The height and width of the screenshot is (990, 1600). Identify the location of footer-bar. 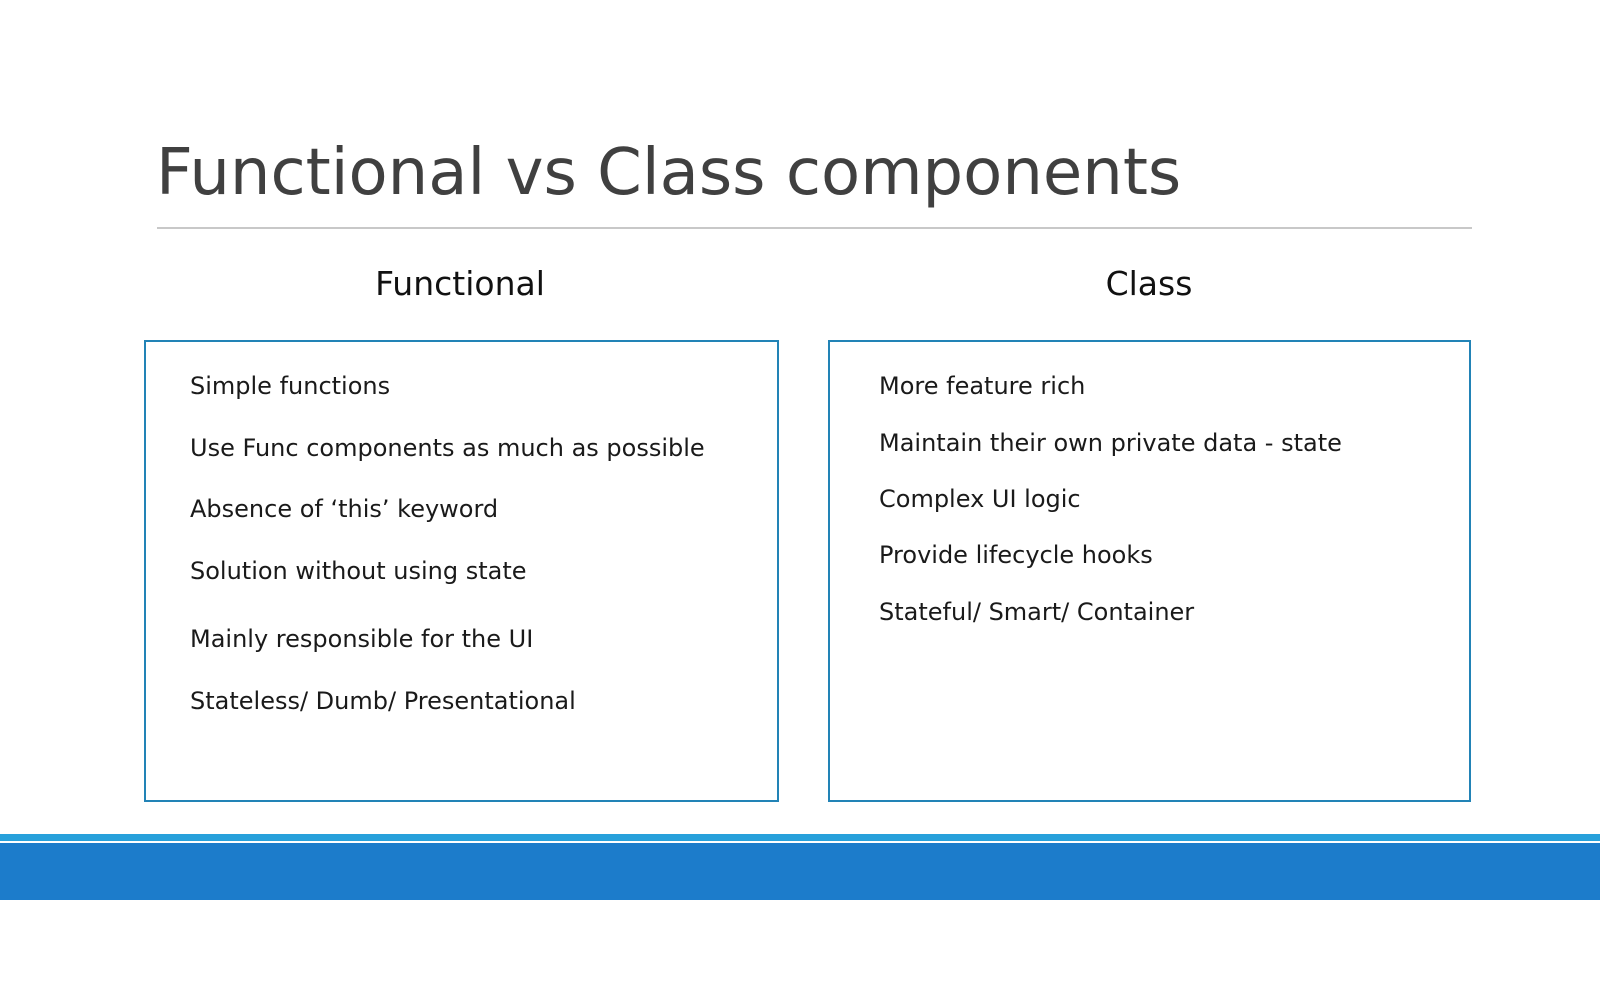
(800, 871).